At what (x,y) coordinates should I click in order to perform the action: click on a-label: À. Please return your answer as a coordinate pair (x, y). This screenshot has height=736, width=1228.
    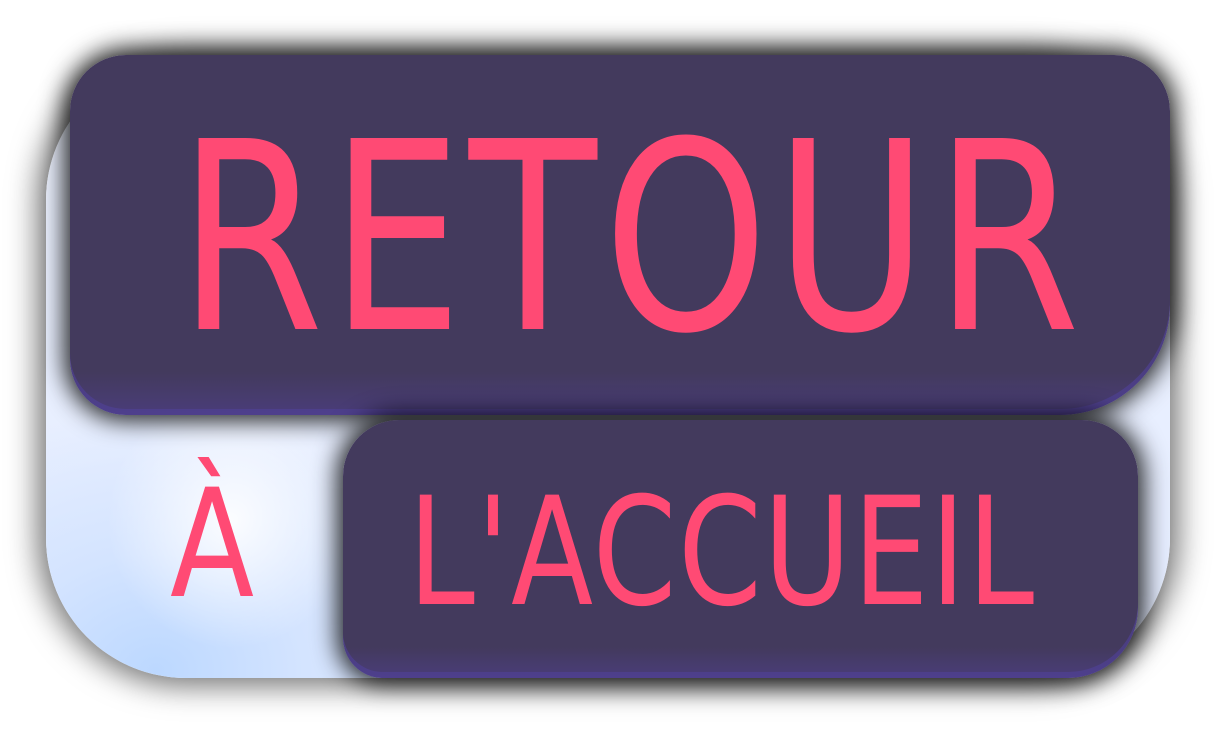
    Looking at the image, I should click on (212, 545).